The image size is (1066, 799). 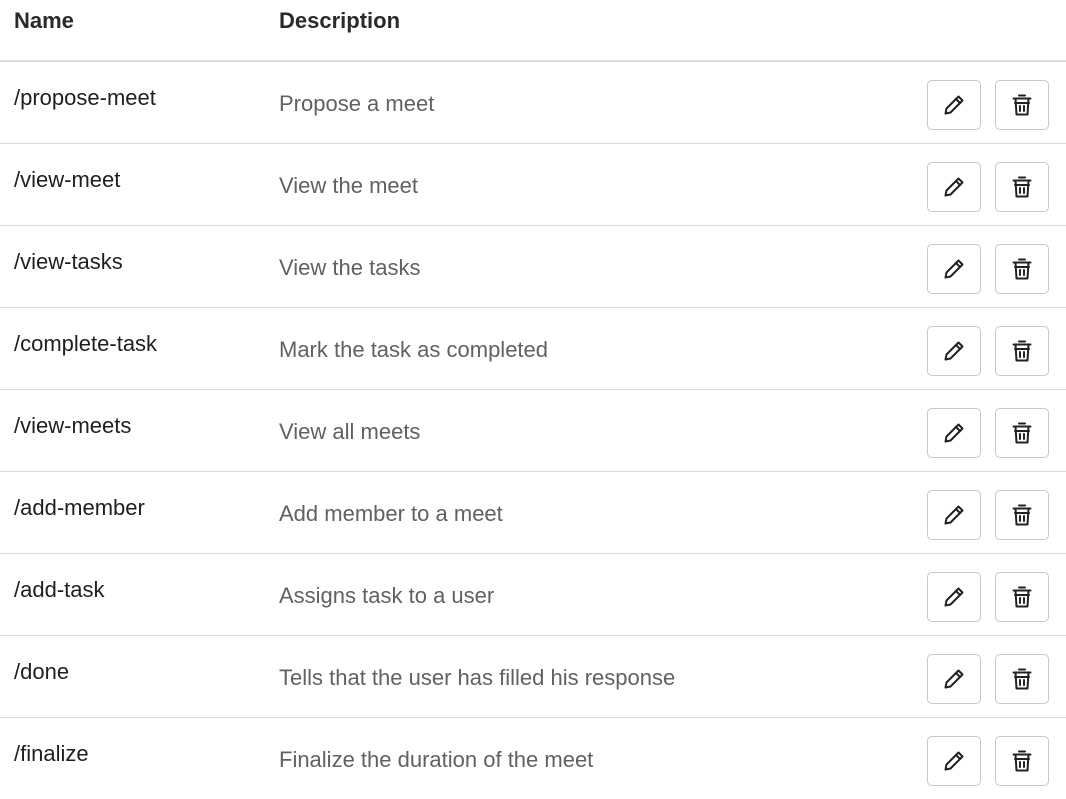 I want to click on table-header: Name Description, so click(x=533, y=31).